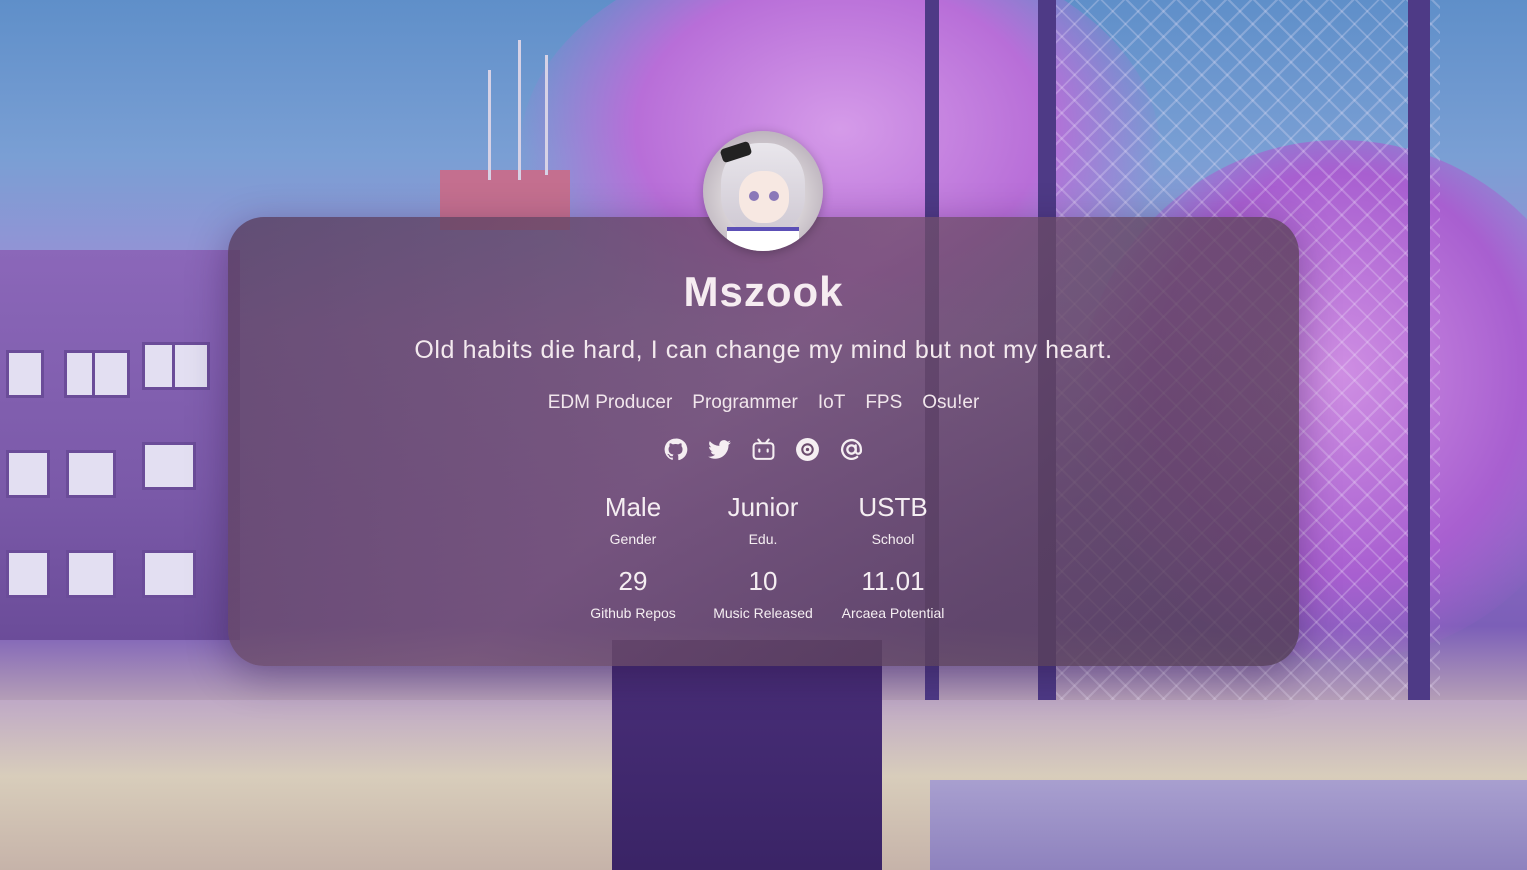  Describe the element at coordinates (120, 445) in the screenshot. I see `school-building` at that location.